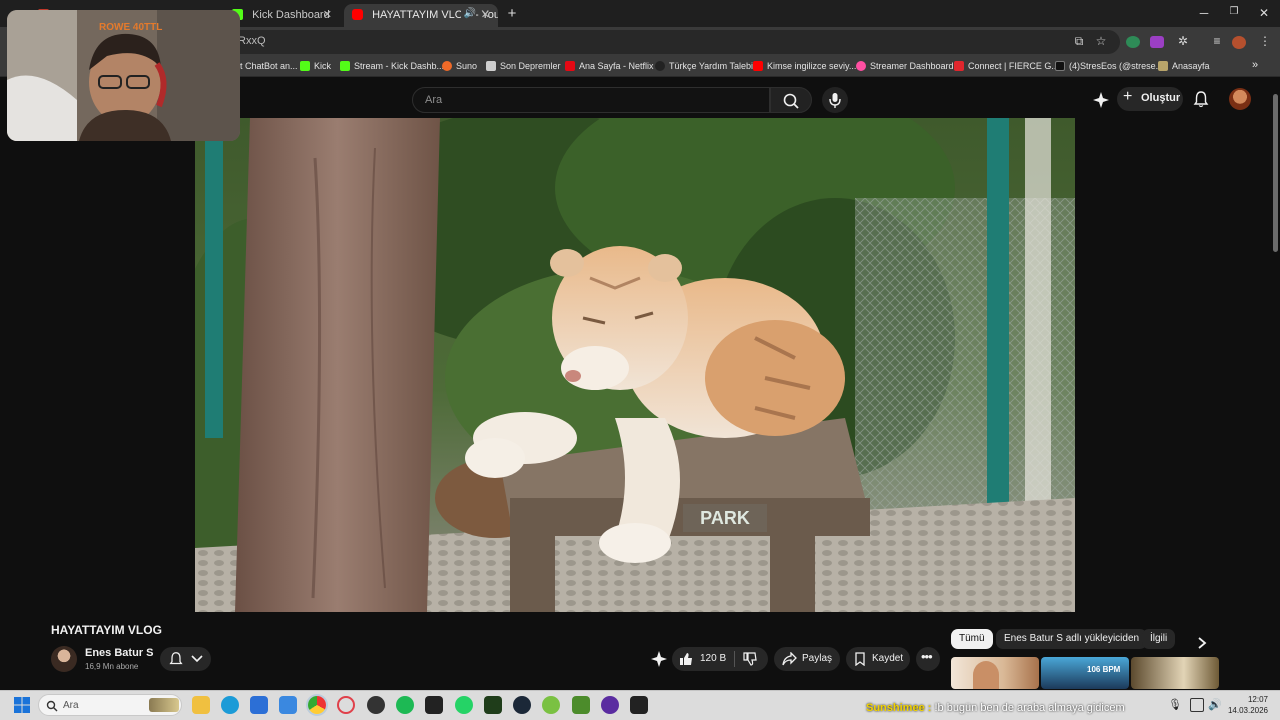 The height and width of the screenshot is (720, 1280). Describe the element at coordinates (789, 659) in the screenshot. I see `share-icon` at that location.